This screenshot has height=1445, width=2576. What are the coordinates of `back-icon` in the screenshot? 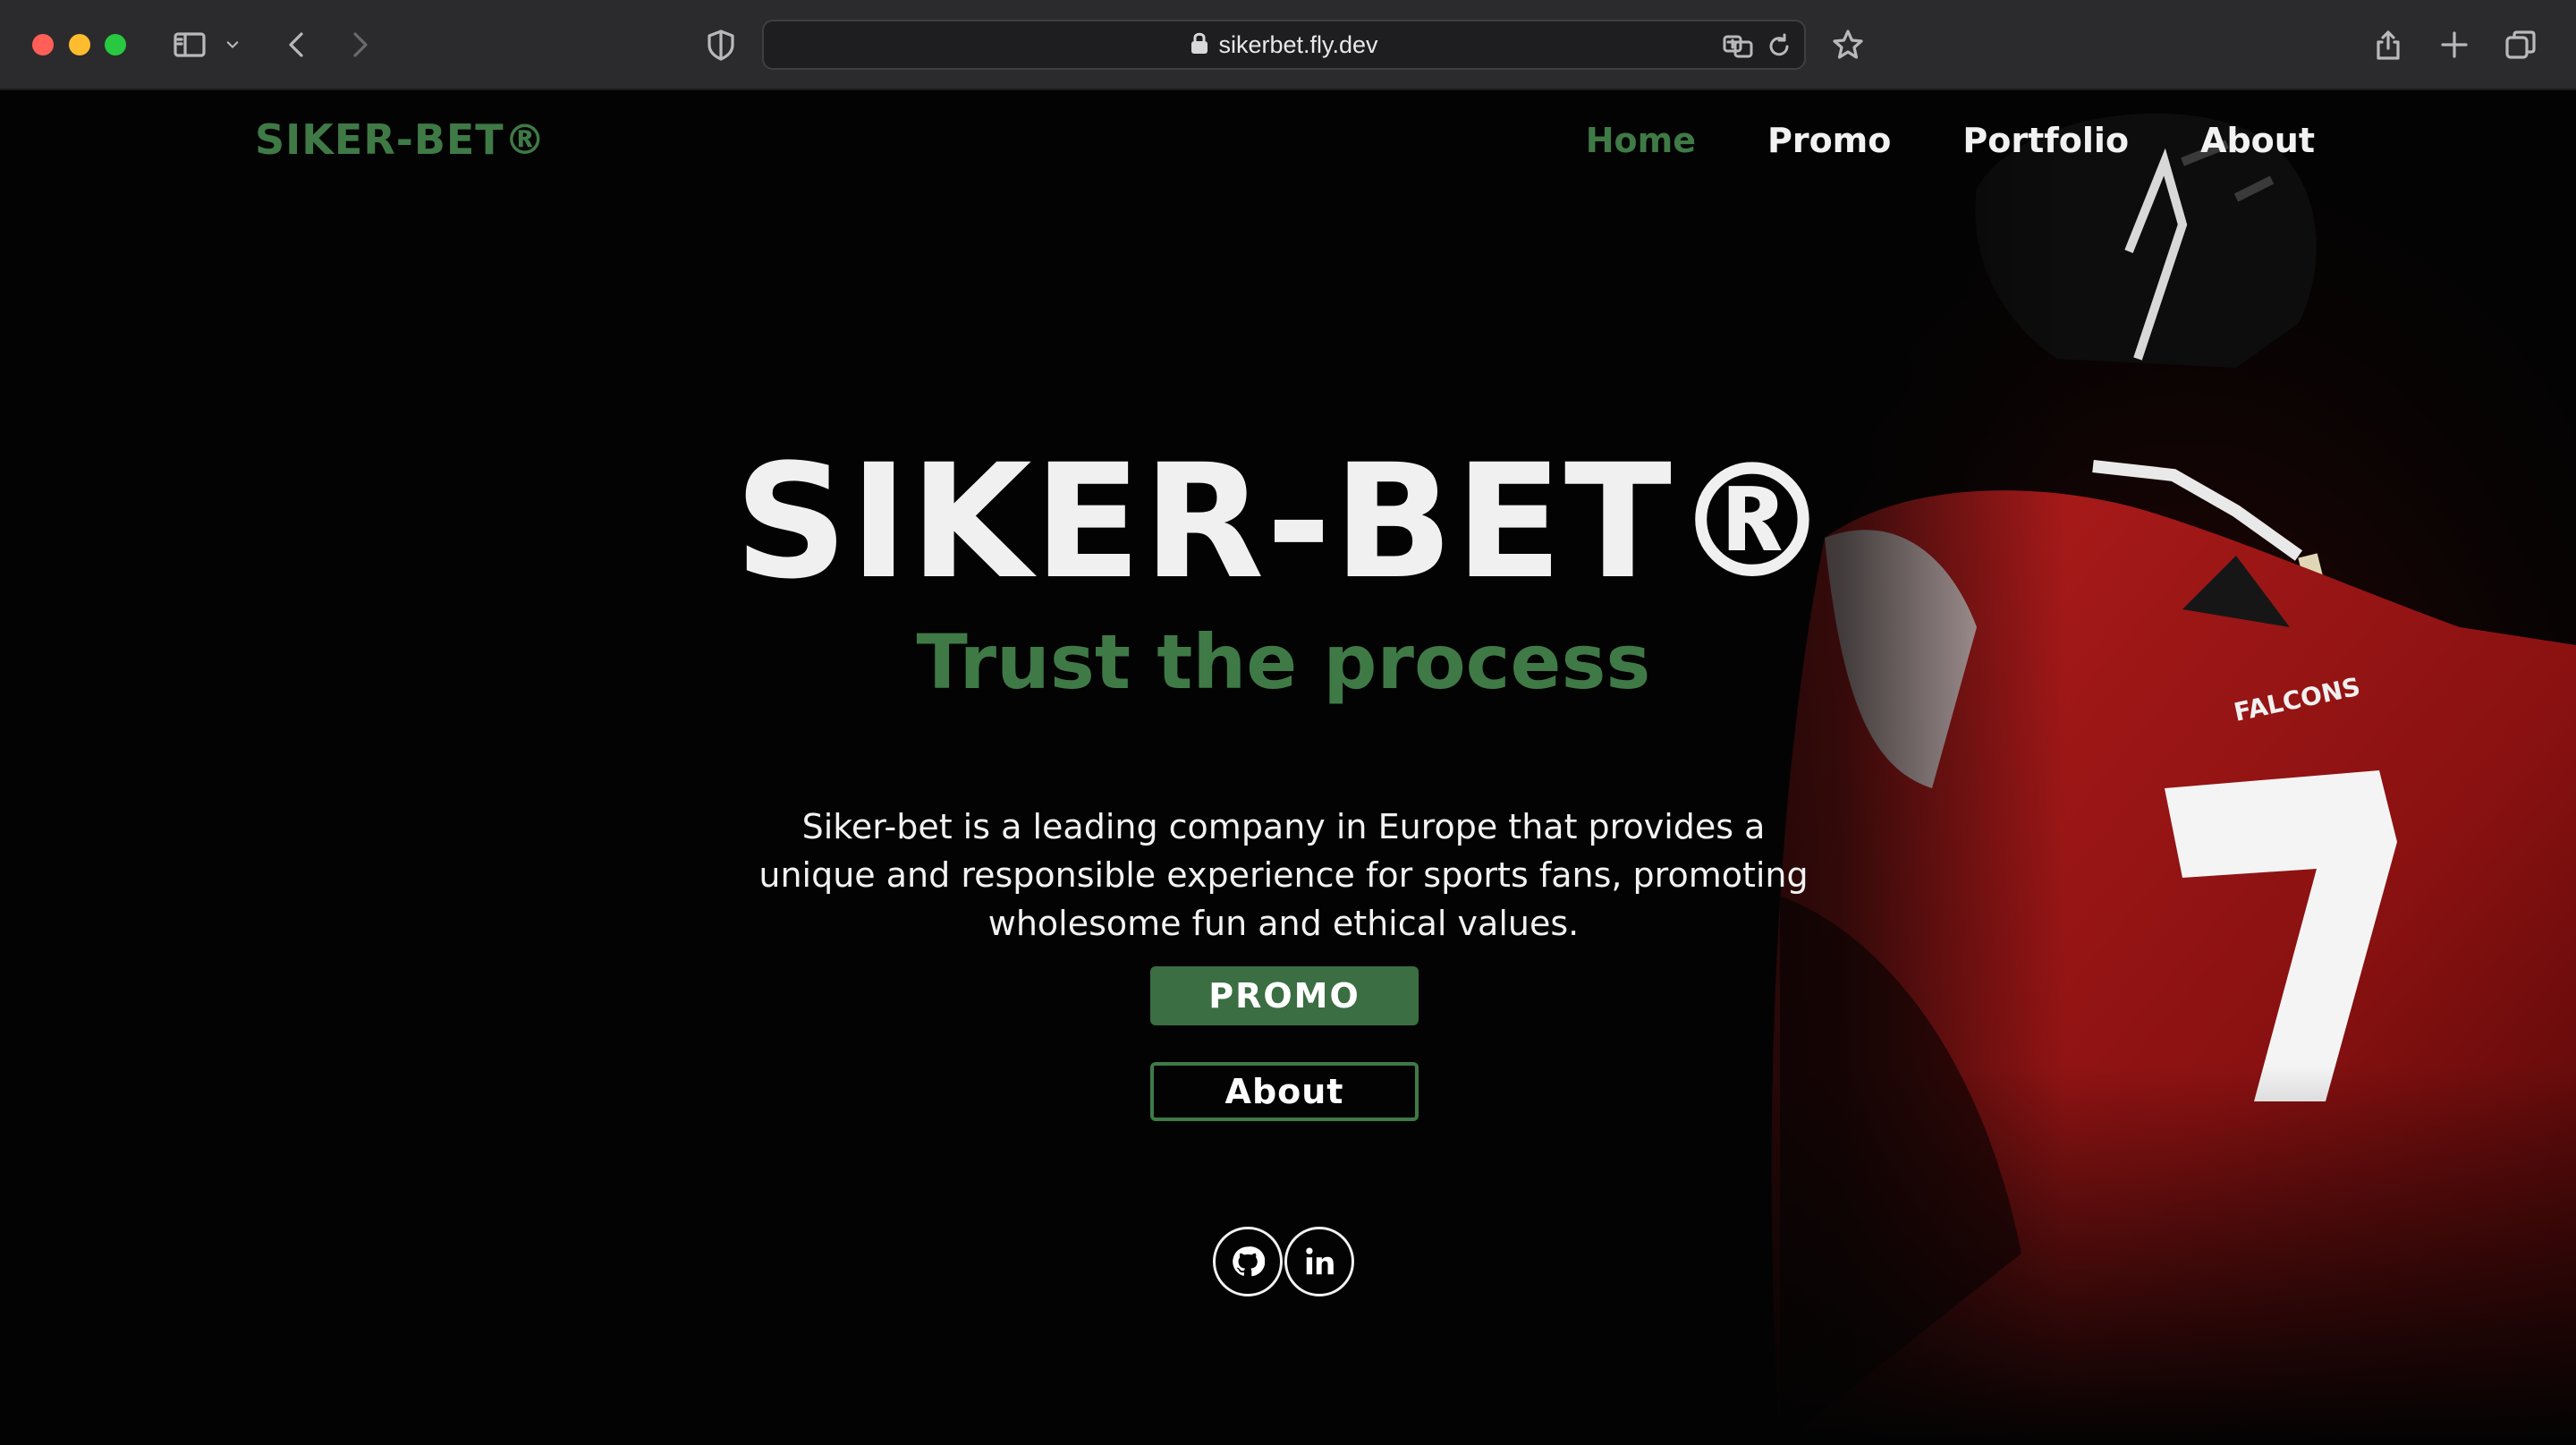 It's located at (296, 44).